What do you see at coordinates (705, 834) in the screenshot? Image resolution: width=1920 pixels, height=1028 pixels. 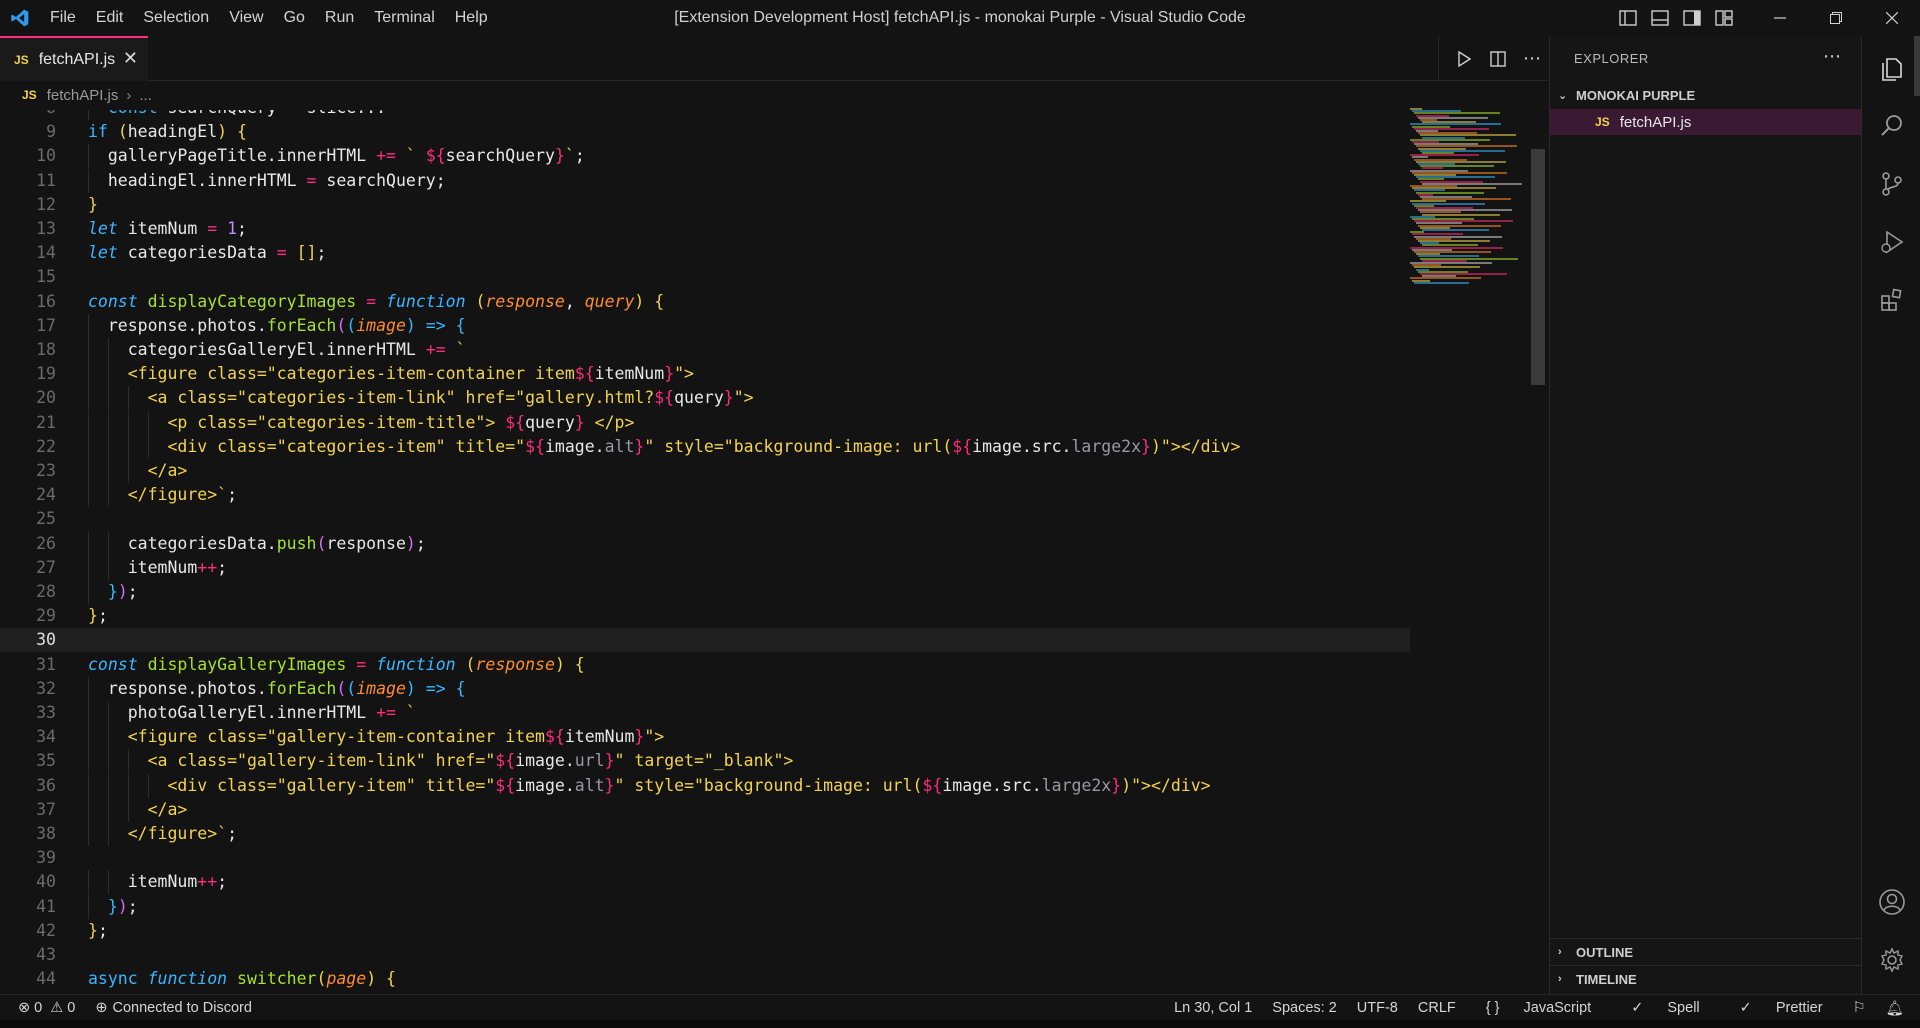 I see `code-line: 38 </figure>`;` at bounding box center [705, 834].